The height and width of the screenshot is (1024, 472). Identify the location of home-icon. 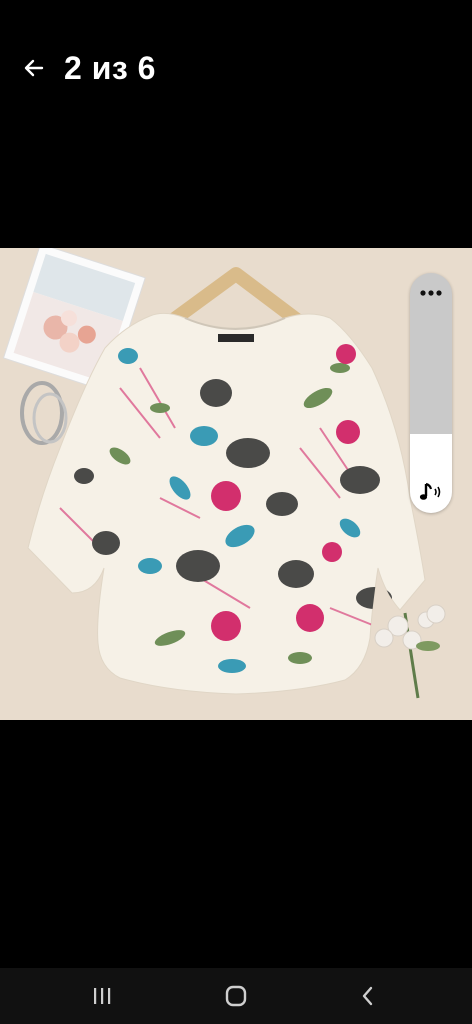
(236, 996).